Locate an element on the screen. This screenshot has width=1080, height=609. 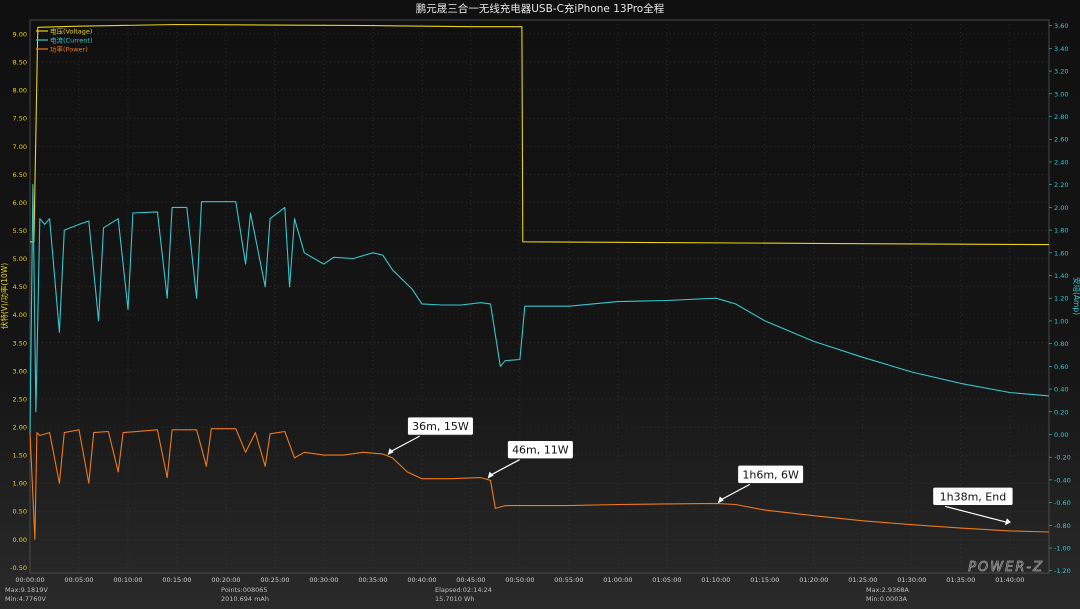
footer-voltage-stats: Max:9.1819V Min:4.7760V is located at coordinates (26, 594).